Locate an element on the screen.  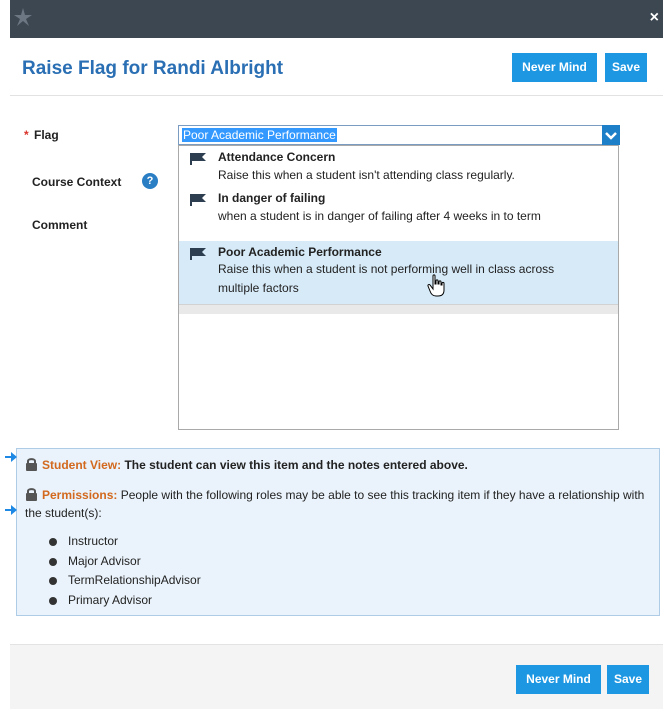
titlebar: × is located at coordinates (336, 19).